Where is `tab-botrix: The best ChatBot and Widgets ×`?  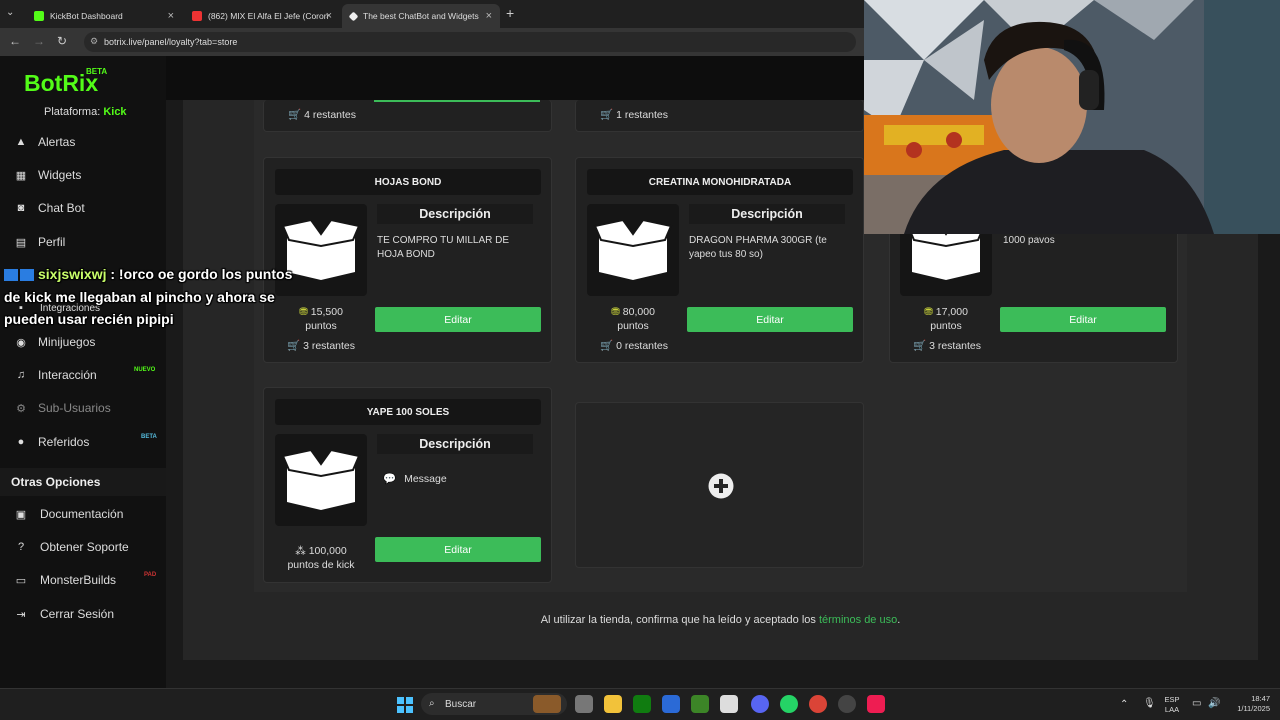 tab-botrix: The best ChatBot and Widgets × is located at coordinates (421, 16).